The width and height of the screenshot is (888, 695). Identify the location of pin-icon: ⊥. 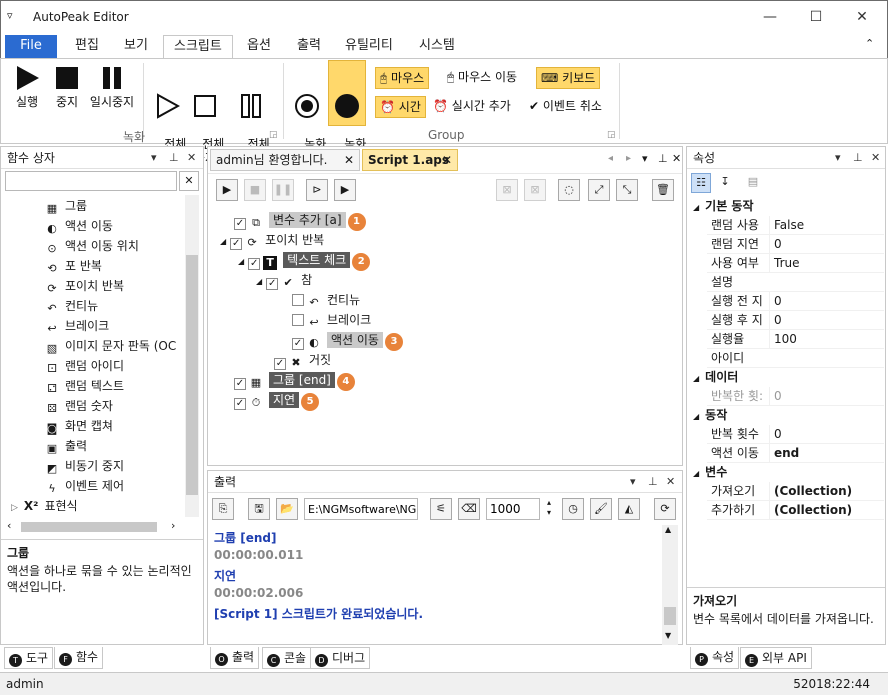
(858, 158).